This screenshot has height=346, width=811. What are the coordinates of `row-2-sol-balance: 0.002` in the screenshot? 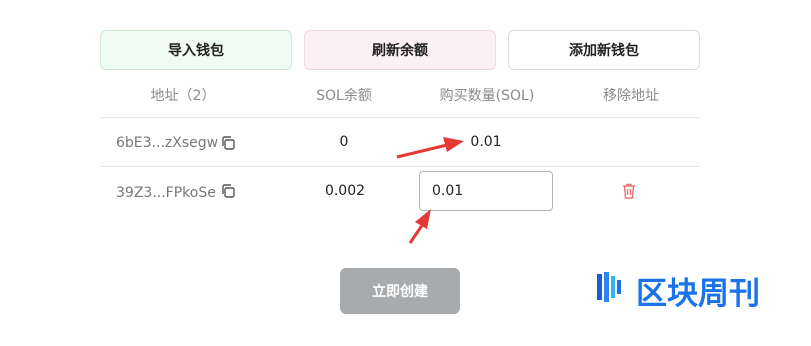 It's located at (345, 191).